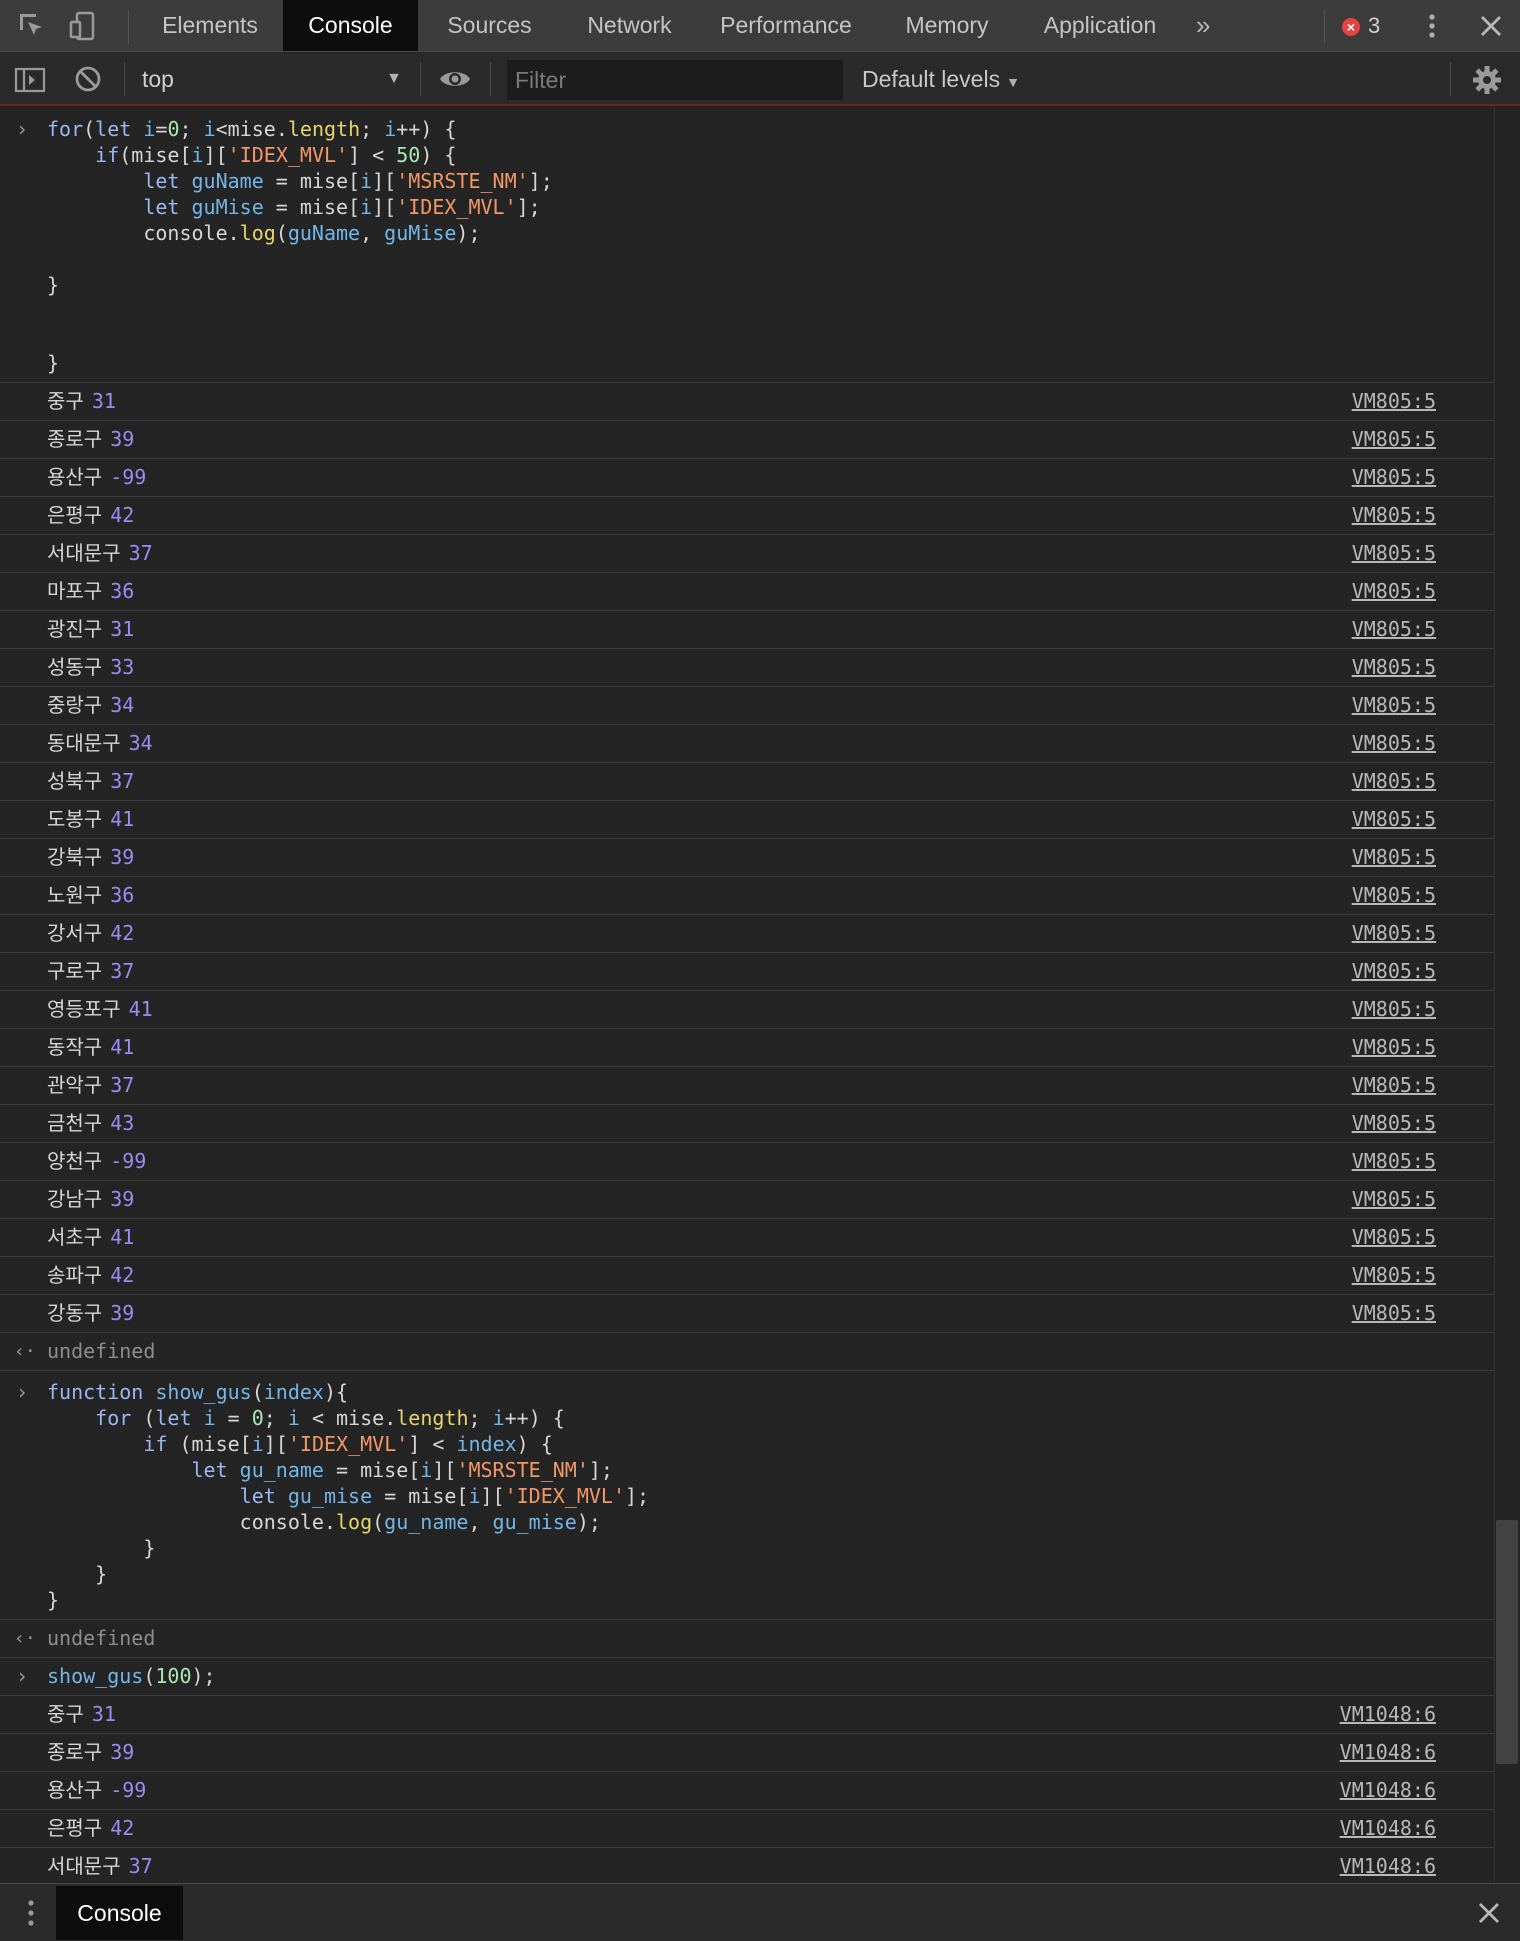 The height and width of the screenshot is (1941, 1520). What do you see at coordinates (1364, 26) in the screenshot?
I see `error-count-badge: × 3` at bounding box center [1364, 26].